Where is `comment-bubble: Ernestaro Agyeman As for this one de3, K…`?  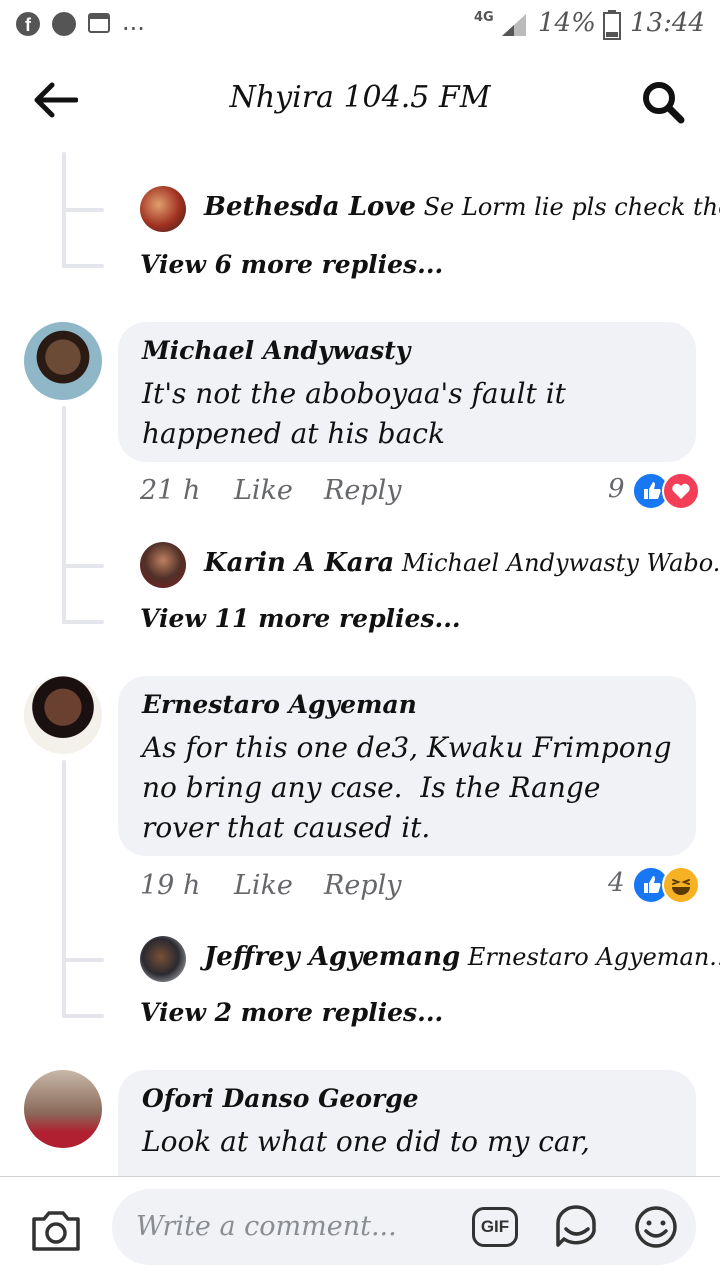
comment-bubble: Ernestaro Agyeman As for this one de3, K… is located at coordinates (407, 766).